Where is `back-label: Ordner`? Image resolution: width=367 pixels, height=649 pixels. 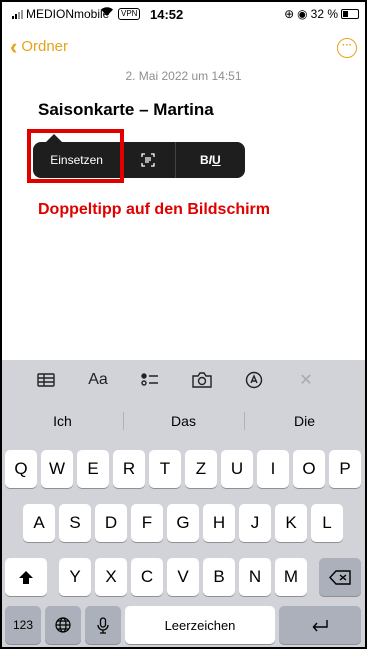 back-label: Ordner is located at coordinates (45, 46).